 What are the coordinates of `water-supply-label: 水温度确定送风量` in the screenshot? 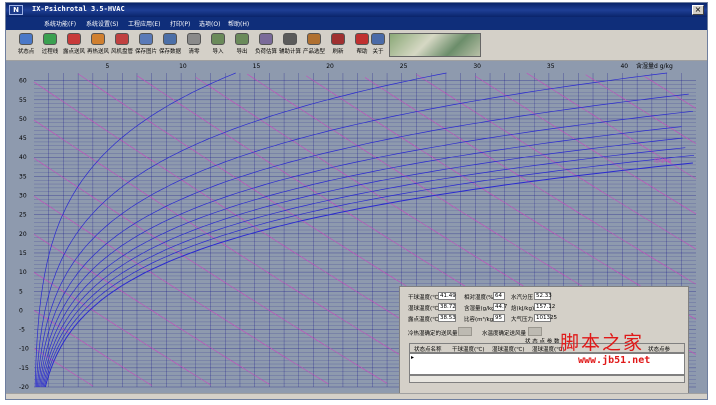 It's located at (504, 334).